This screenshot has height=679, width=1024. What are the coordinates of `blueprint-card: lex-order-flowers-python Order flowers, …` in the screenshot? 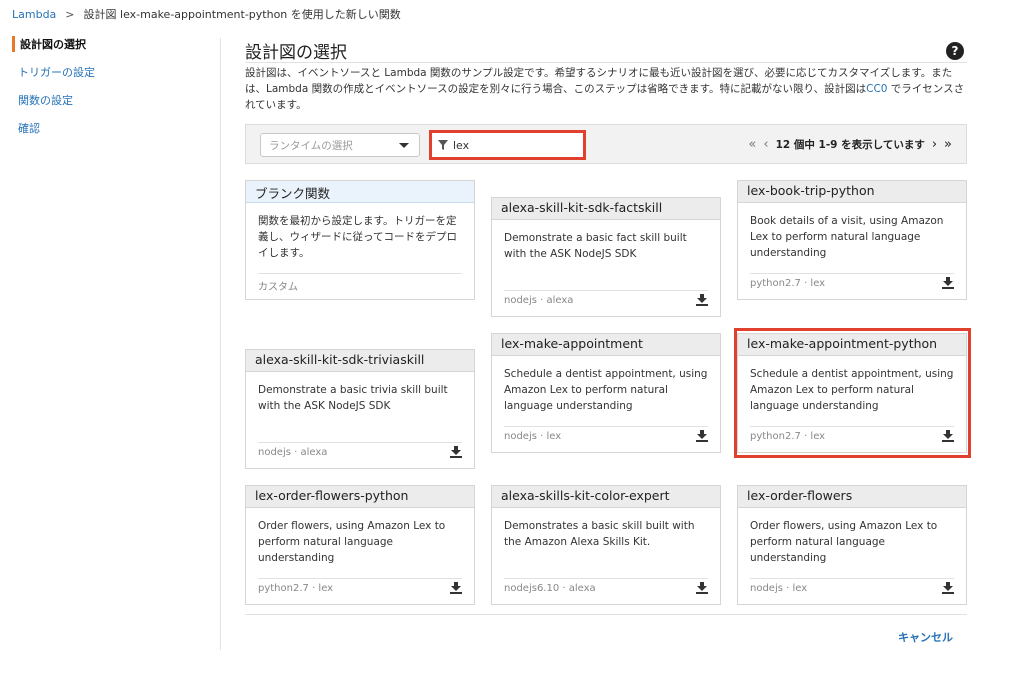 It's located at (360, 545).